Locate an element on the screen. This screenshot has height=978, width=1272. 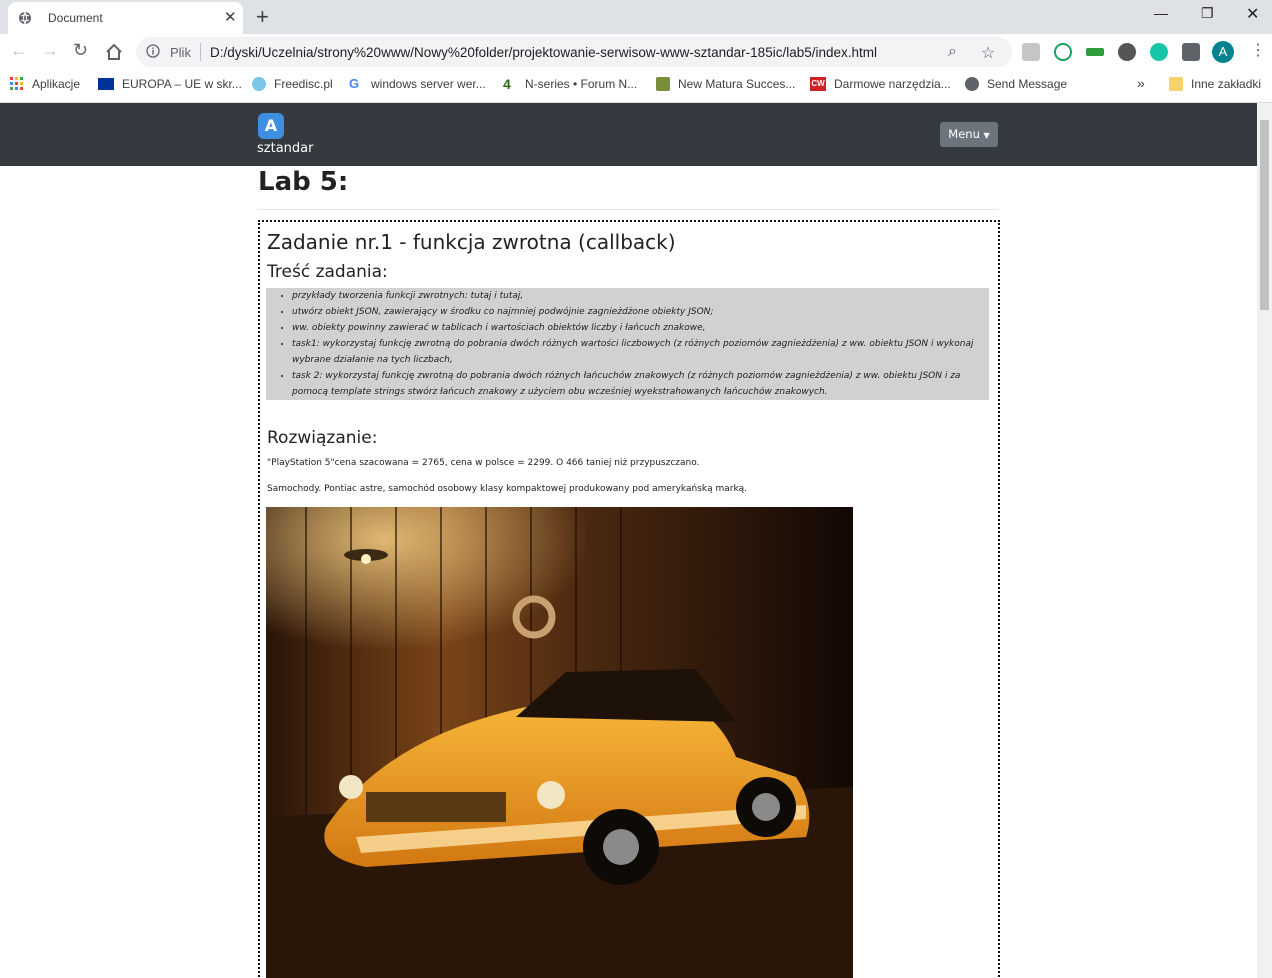
bookmark-item: Freedisc.pl is located at coordinates (292, 84).